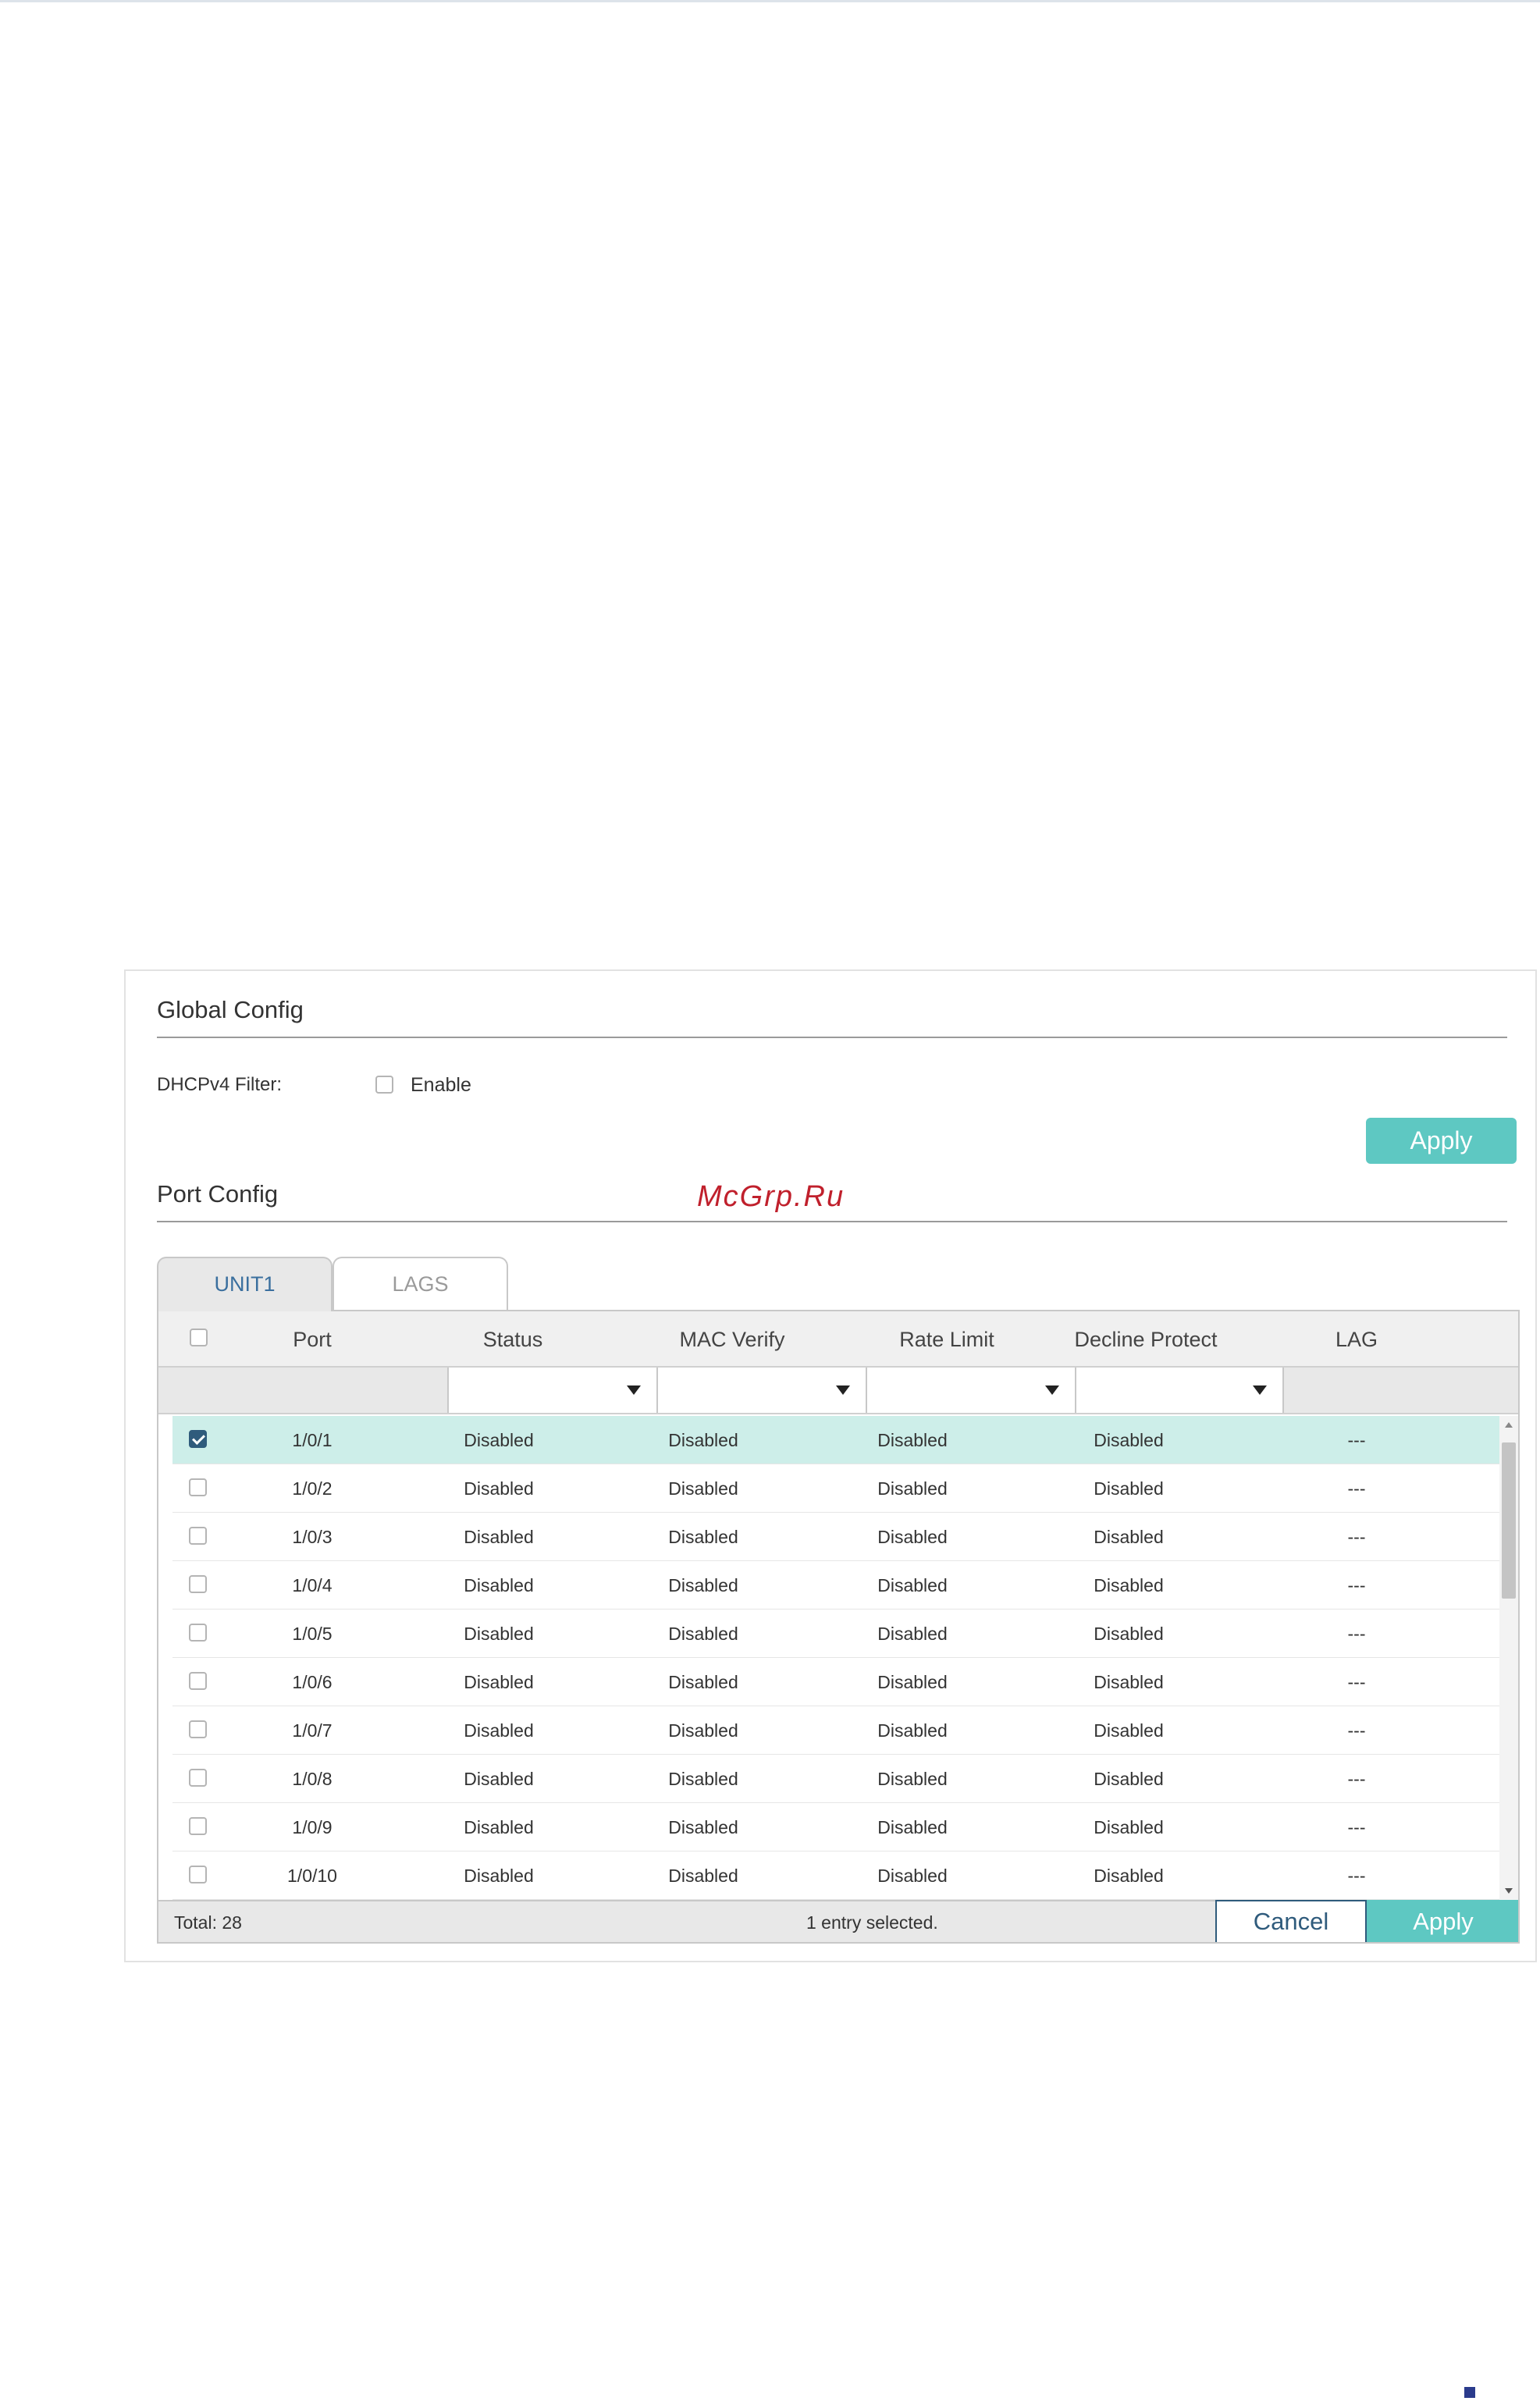 Image resolution: width=1540 pixels, height=2401 pixels. I want to click on enable-label: Enable, so click(441, 1085).